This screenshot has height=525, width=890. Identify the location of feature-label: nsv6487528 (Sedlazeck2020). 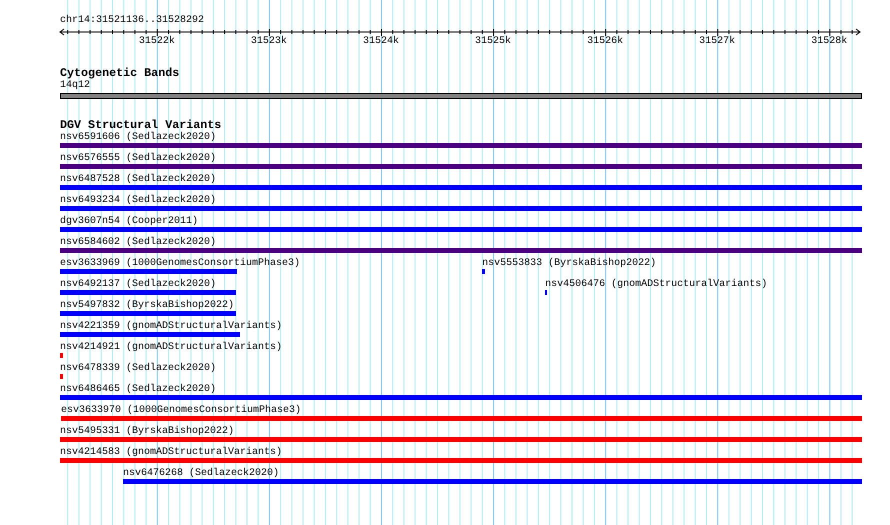
(138, 180).